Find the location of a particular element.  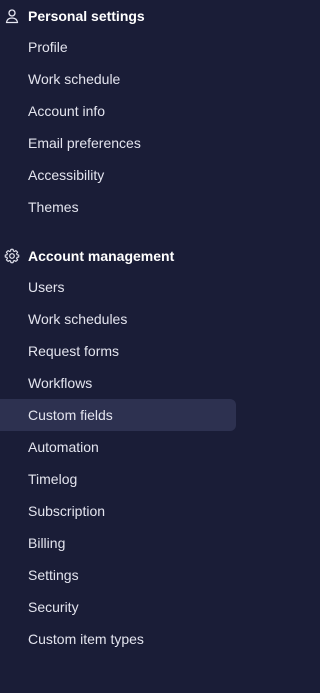

sidebar-item-label: Themes is located at coordinates (53, 207).